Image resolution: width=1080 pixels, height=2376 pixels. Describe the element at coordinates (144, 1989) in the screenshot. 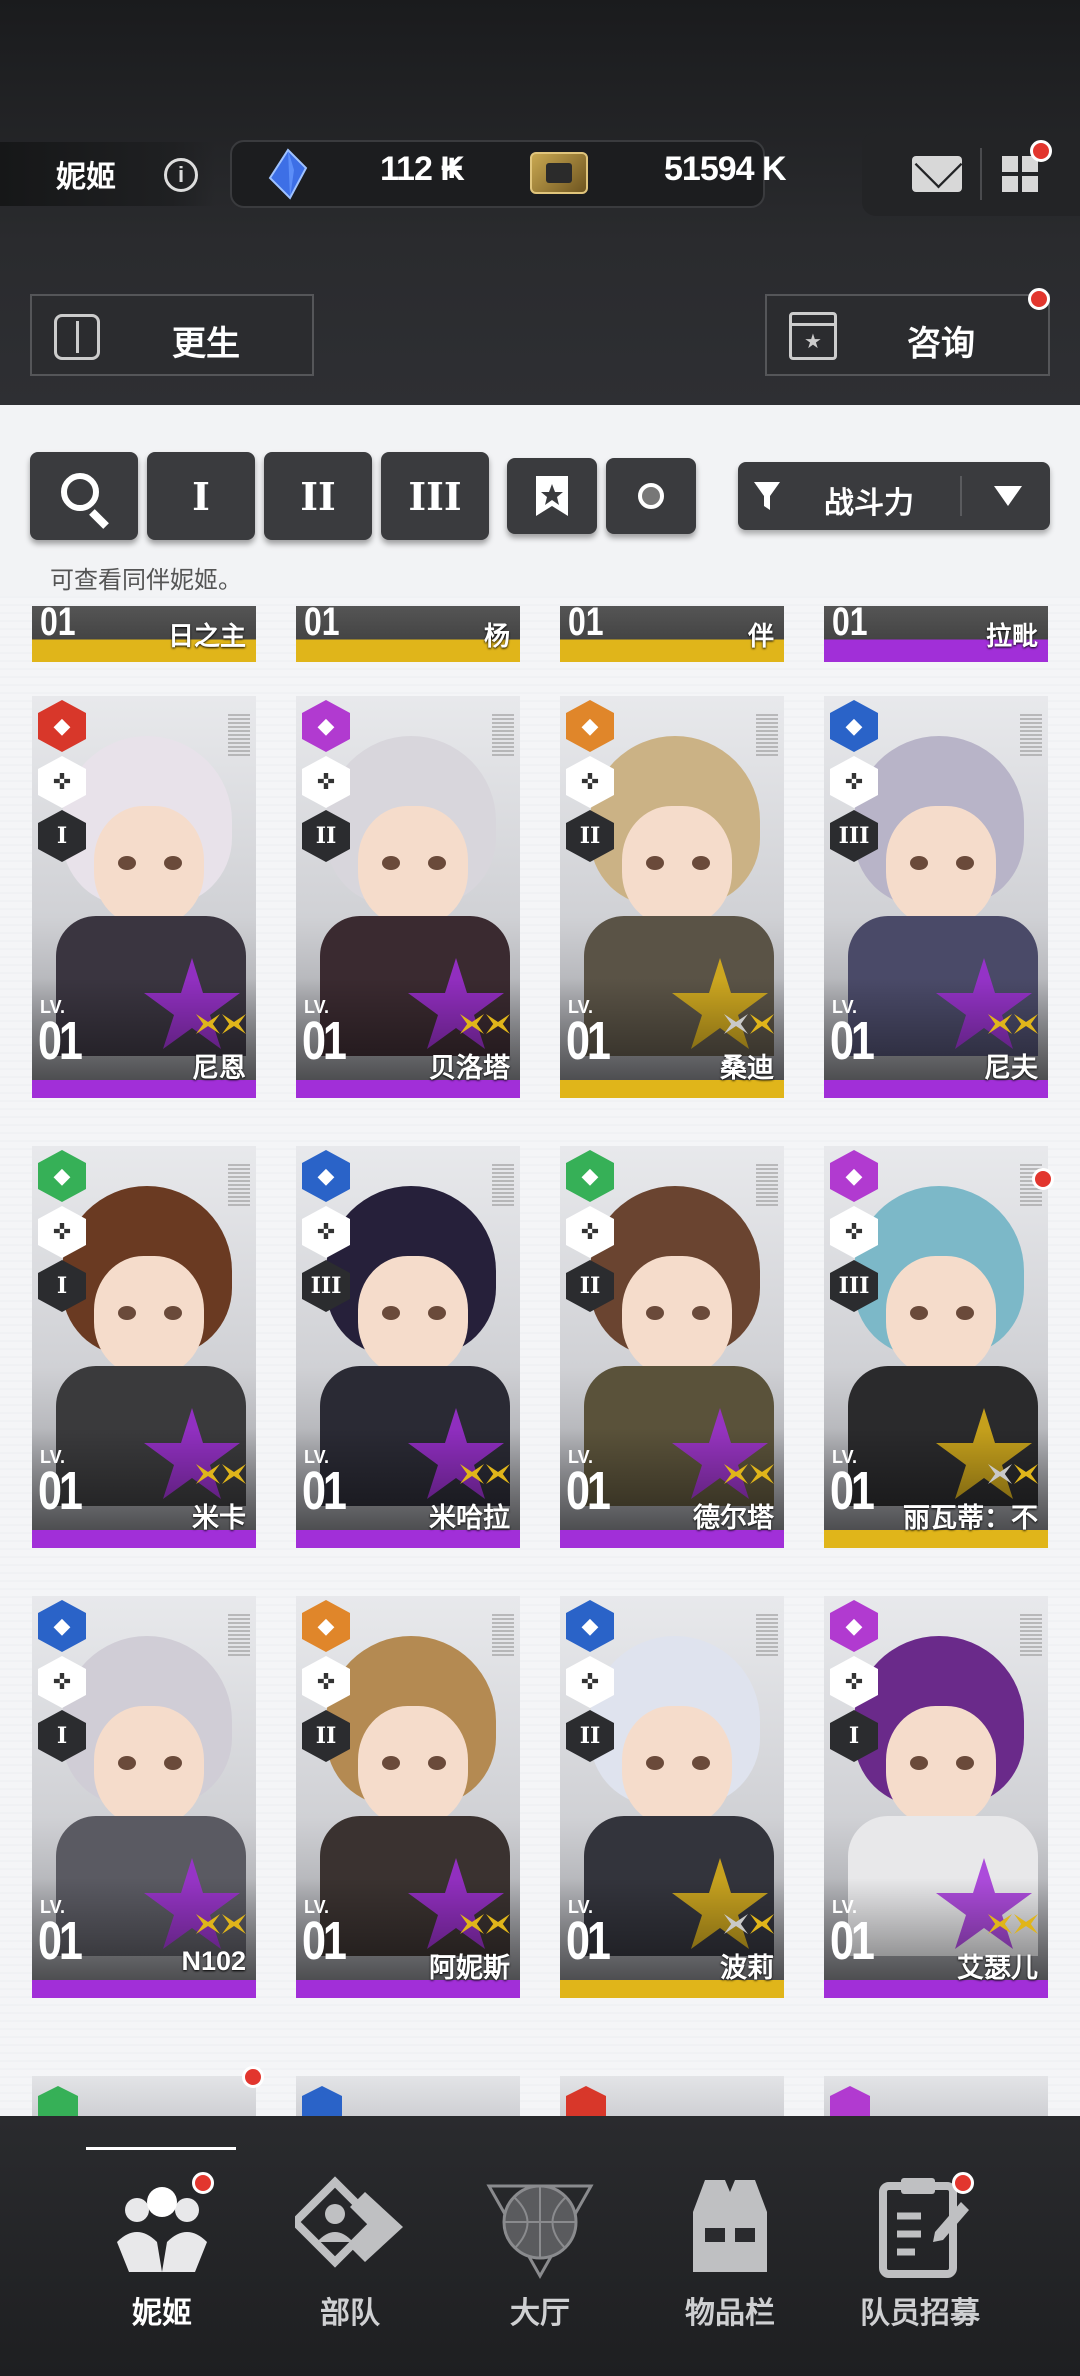

I see `rarity-strip` at that location.